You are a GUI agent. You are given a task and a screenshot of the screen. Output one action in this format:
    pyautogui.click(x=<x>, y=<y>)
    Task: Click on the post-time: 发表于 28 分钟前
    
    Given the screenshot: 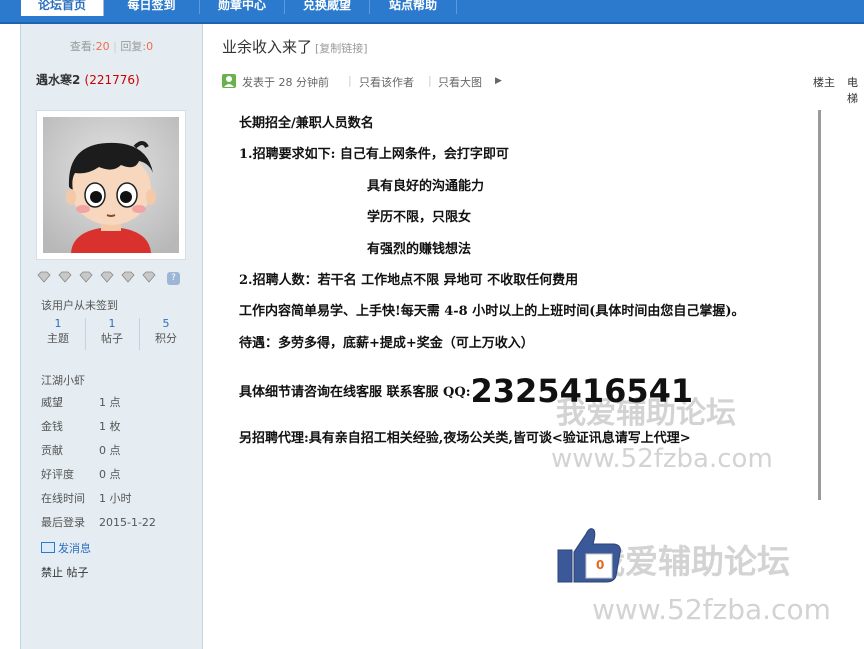 What is the action you would take?
    pyautogui.click(x=285, y=82)
    